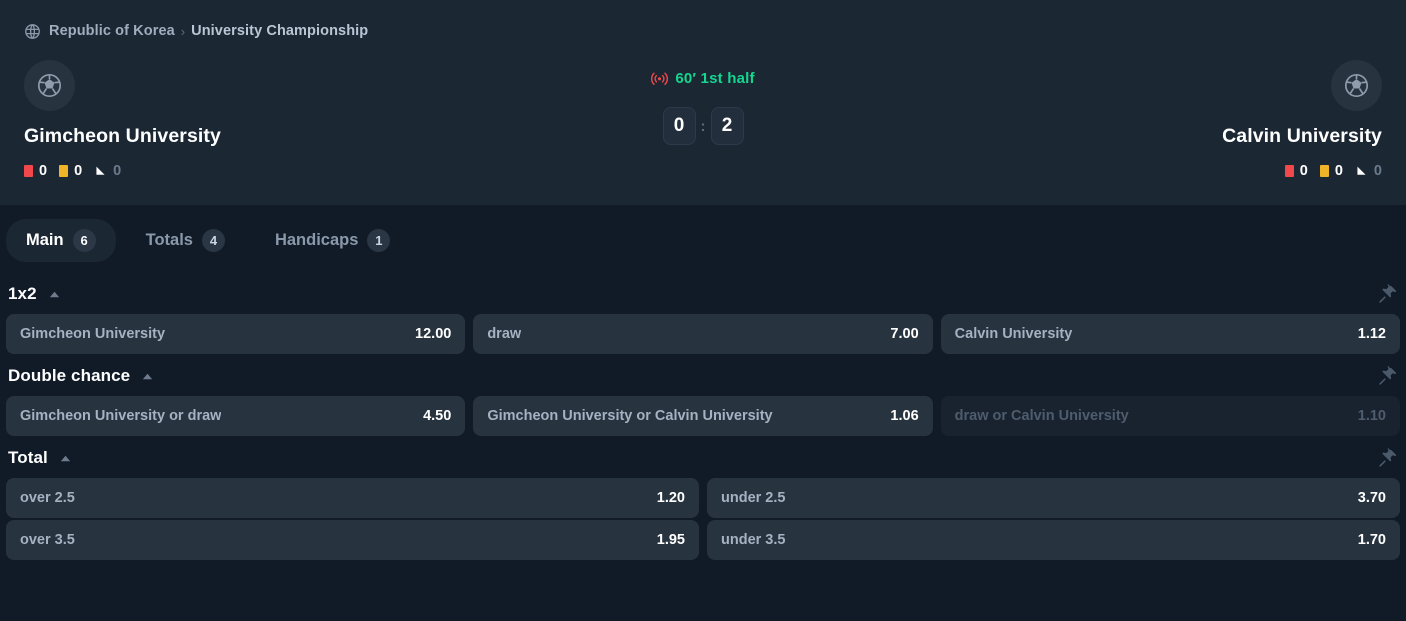 The image size is (1406, 621). I want to click on tab-label: Handicaps, so click(316, 240).